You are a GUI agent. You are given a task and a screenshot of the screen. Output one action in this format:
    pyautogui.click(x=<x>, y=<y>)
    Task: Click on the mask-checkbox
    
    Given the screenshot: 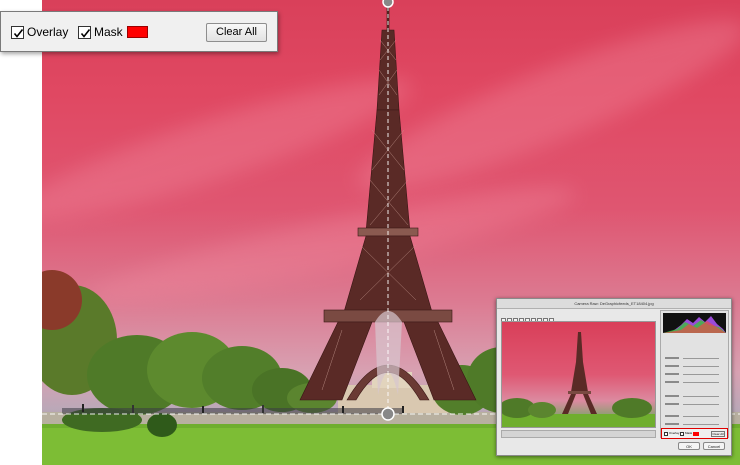 What is the action you would take?
    pyautogui.click(x=84, y=32)
    